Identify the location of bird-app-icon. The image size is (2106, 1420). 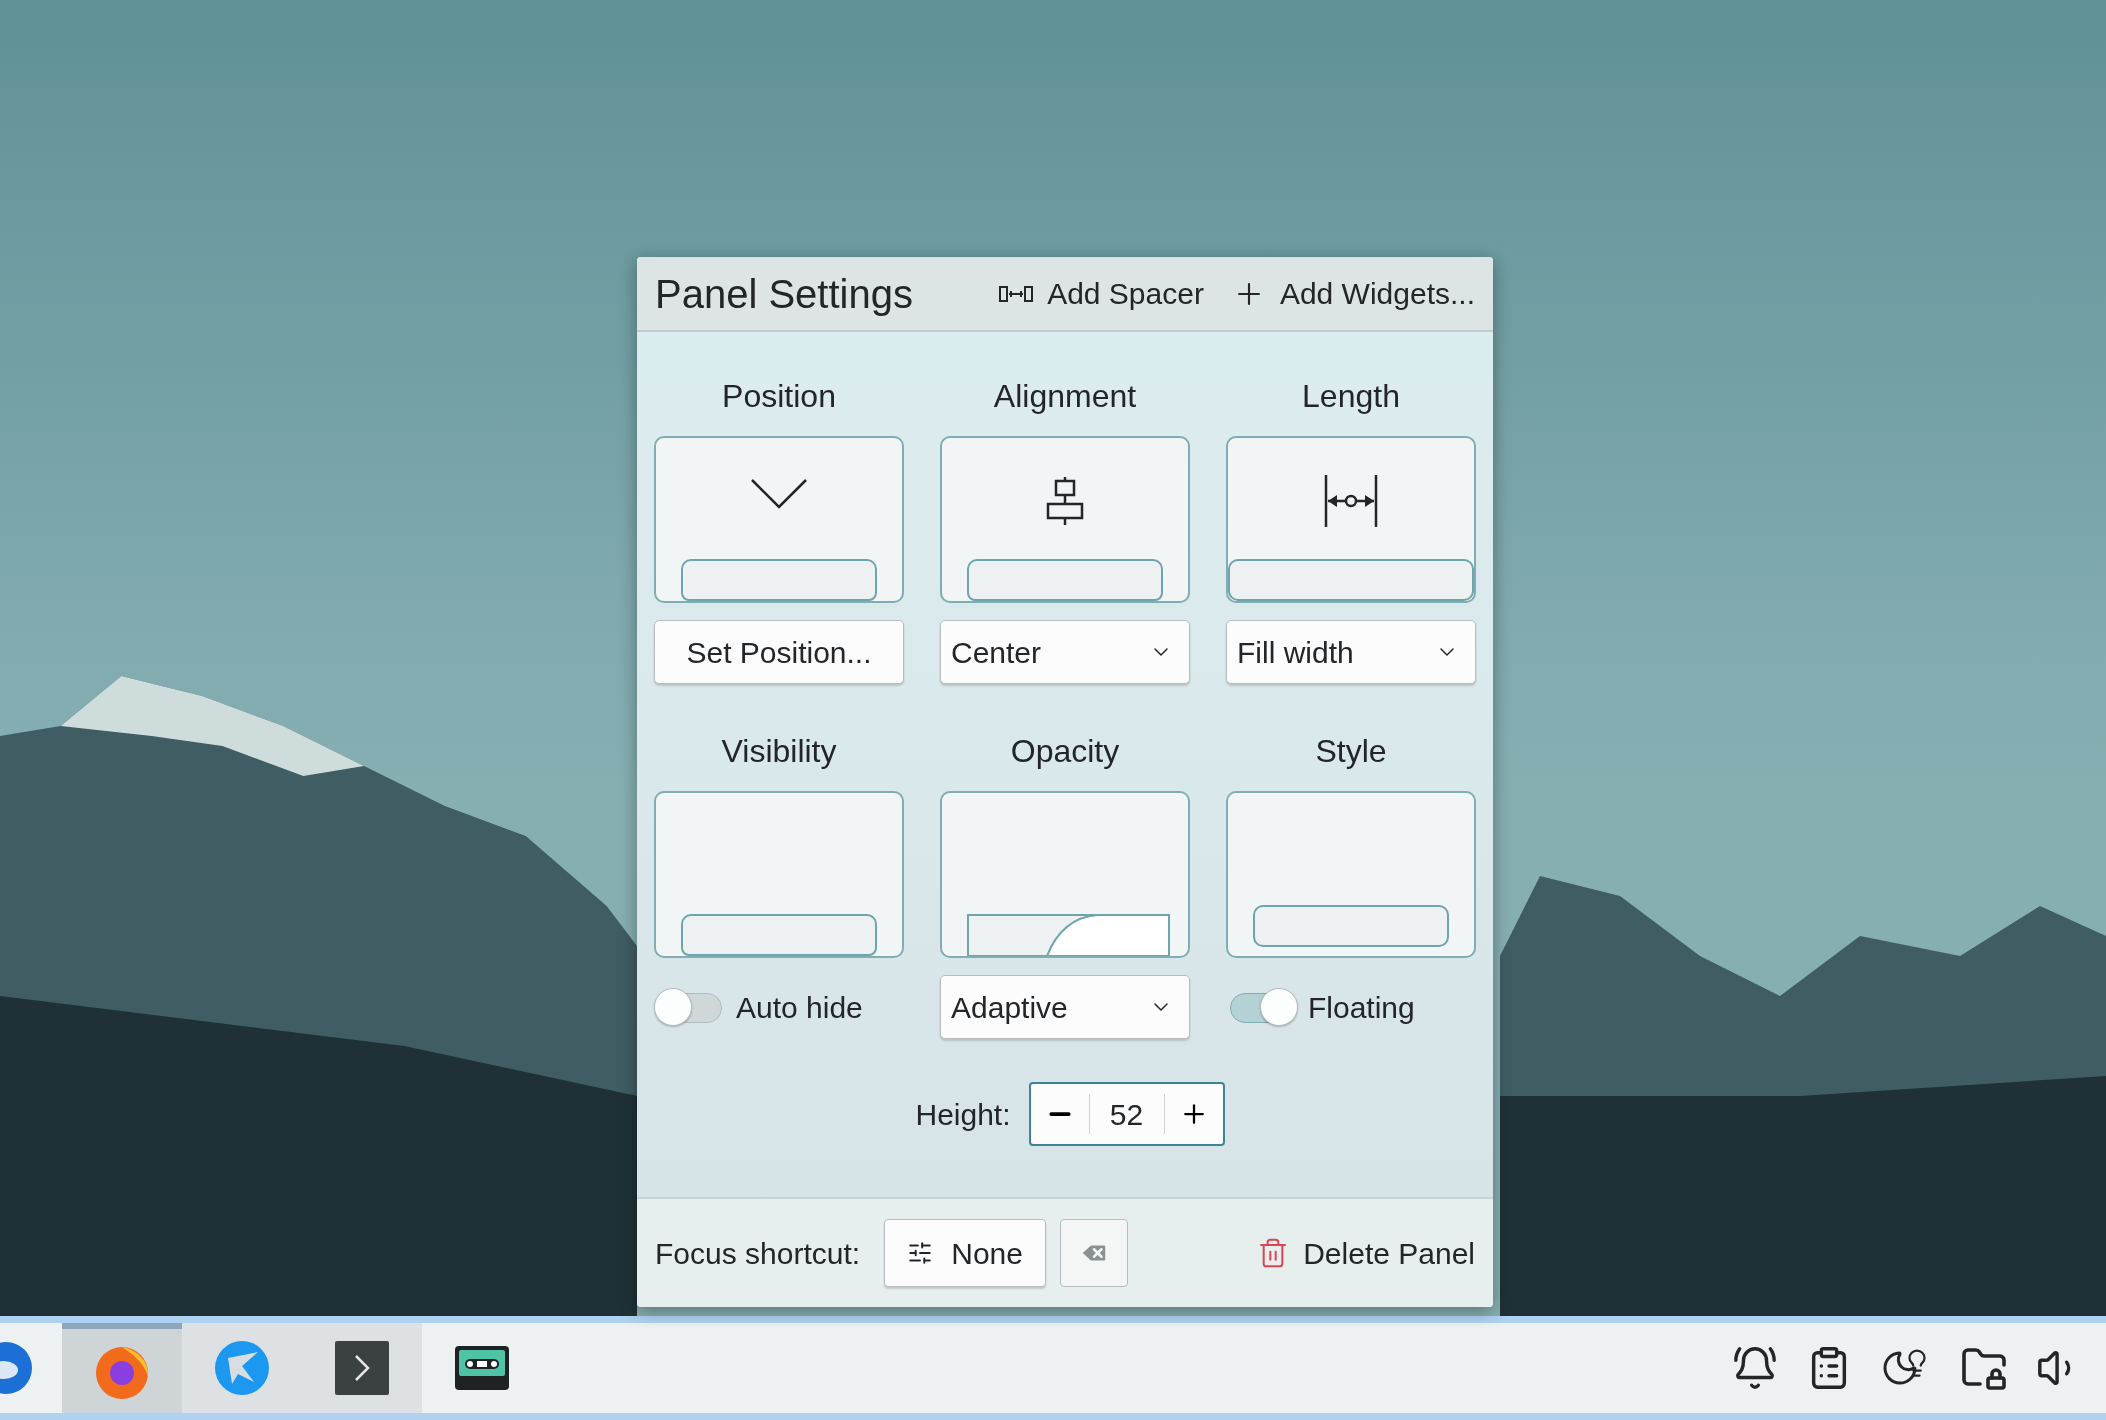
(242, 1368).